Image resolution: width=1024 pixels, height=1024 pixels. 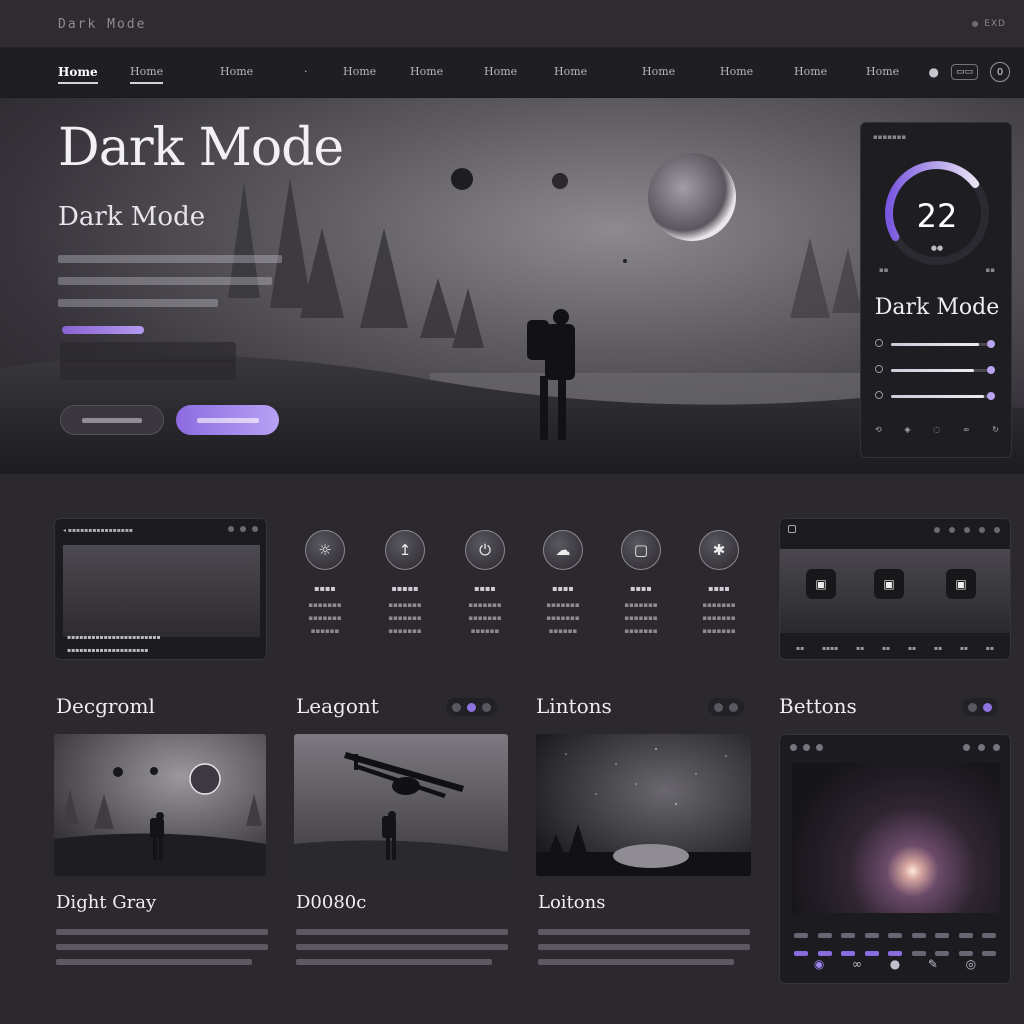 I want to click on secondary-button, so click(x=112, y=420).